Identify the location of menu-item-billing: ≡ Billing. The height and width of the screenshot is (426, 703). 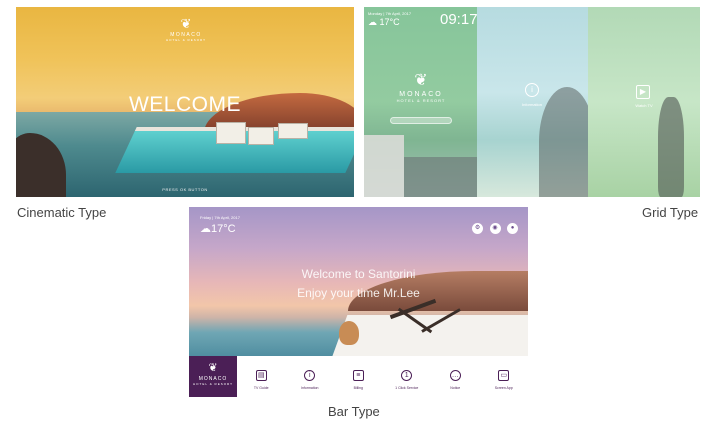
(358, 376).